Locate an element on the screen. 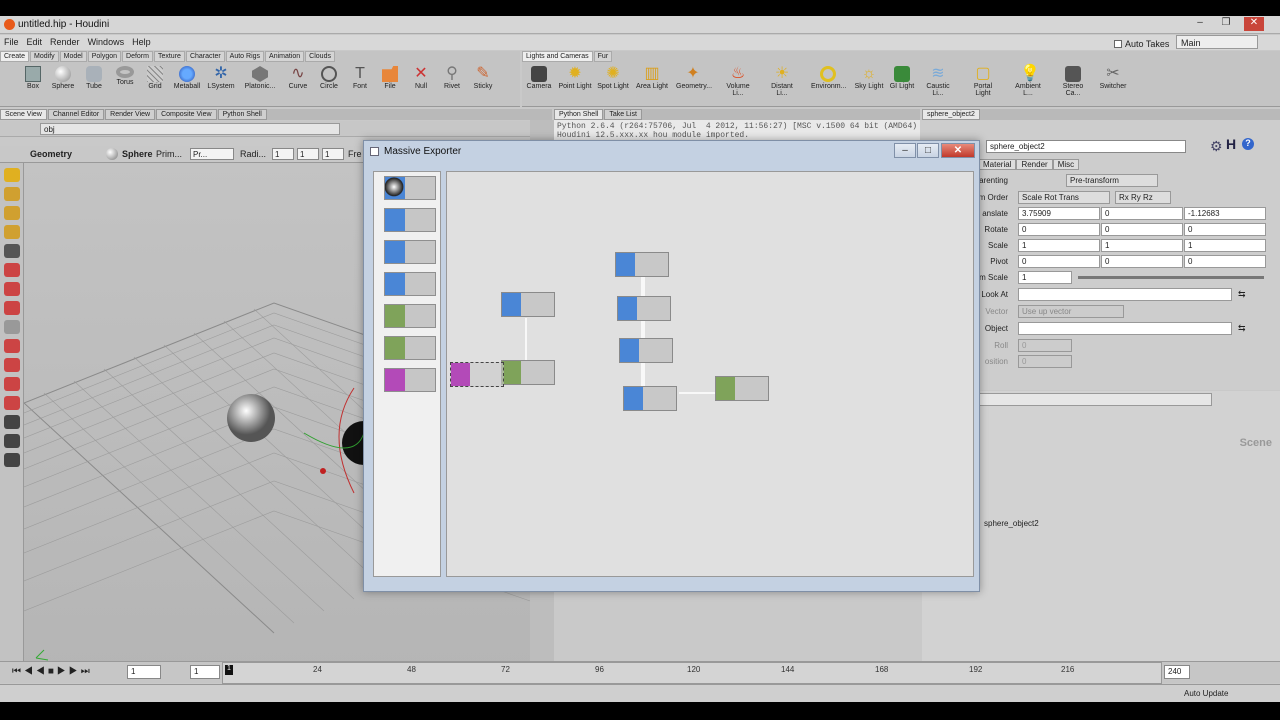  pre-transform-select: Pre-transform is located at coordinates (1112, 180).